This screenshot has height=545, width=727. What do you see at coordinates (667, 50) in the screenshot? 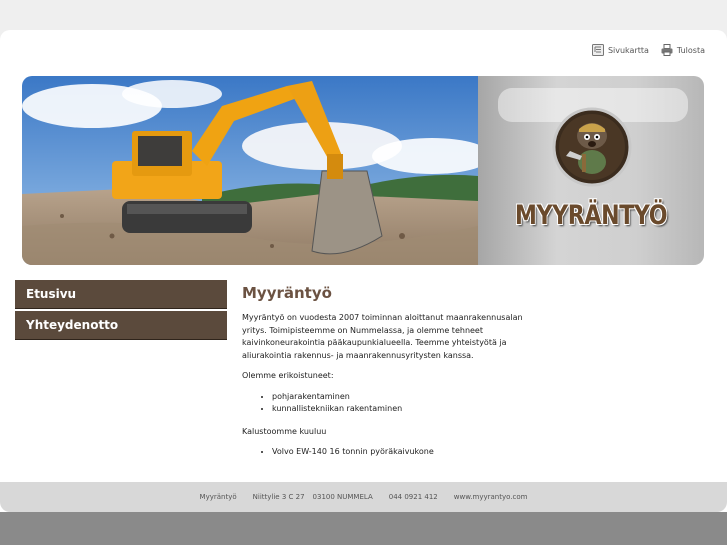
I see `printer-icon` at bounding box center [667, 50].